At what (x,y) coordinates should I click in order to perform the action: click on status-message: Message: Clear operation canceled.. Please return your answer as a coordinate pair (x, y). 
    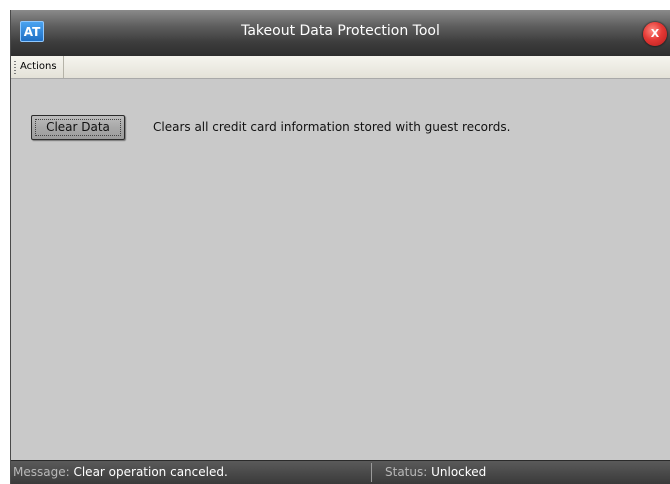
    Looking at the image, I should click on (120, 472).